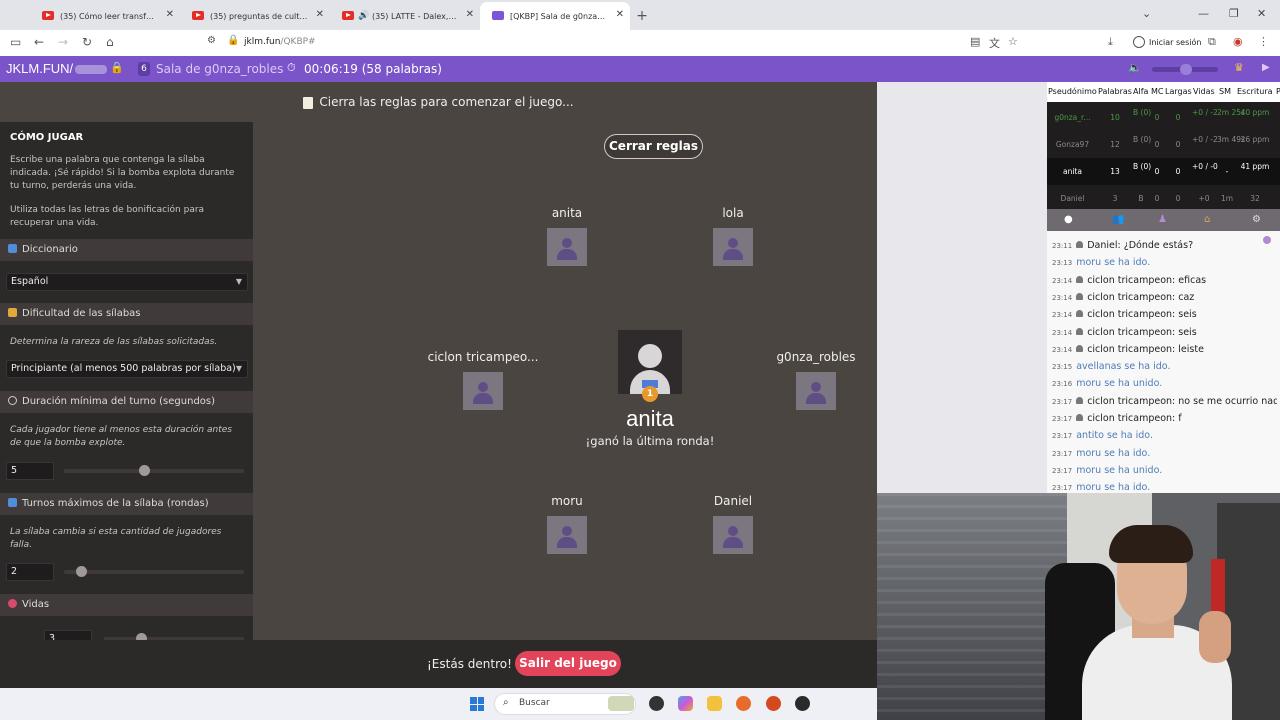  What do you see at coordinates (30, 572) in the screenshot?
I see `turns-input: 2` at bounding box center [30, 572].